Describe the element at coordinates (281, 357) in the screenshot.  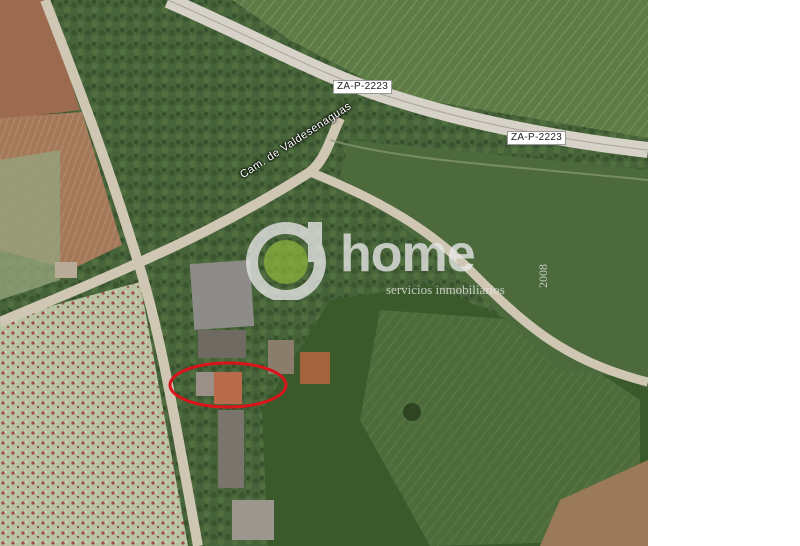
I see `building-ruin` at that location.